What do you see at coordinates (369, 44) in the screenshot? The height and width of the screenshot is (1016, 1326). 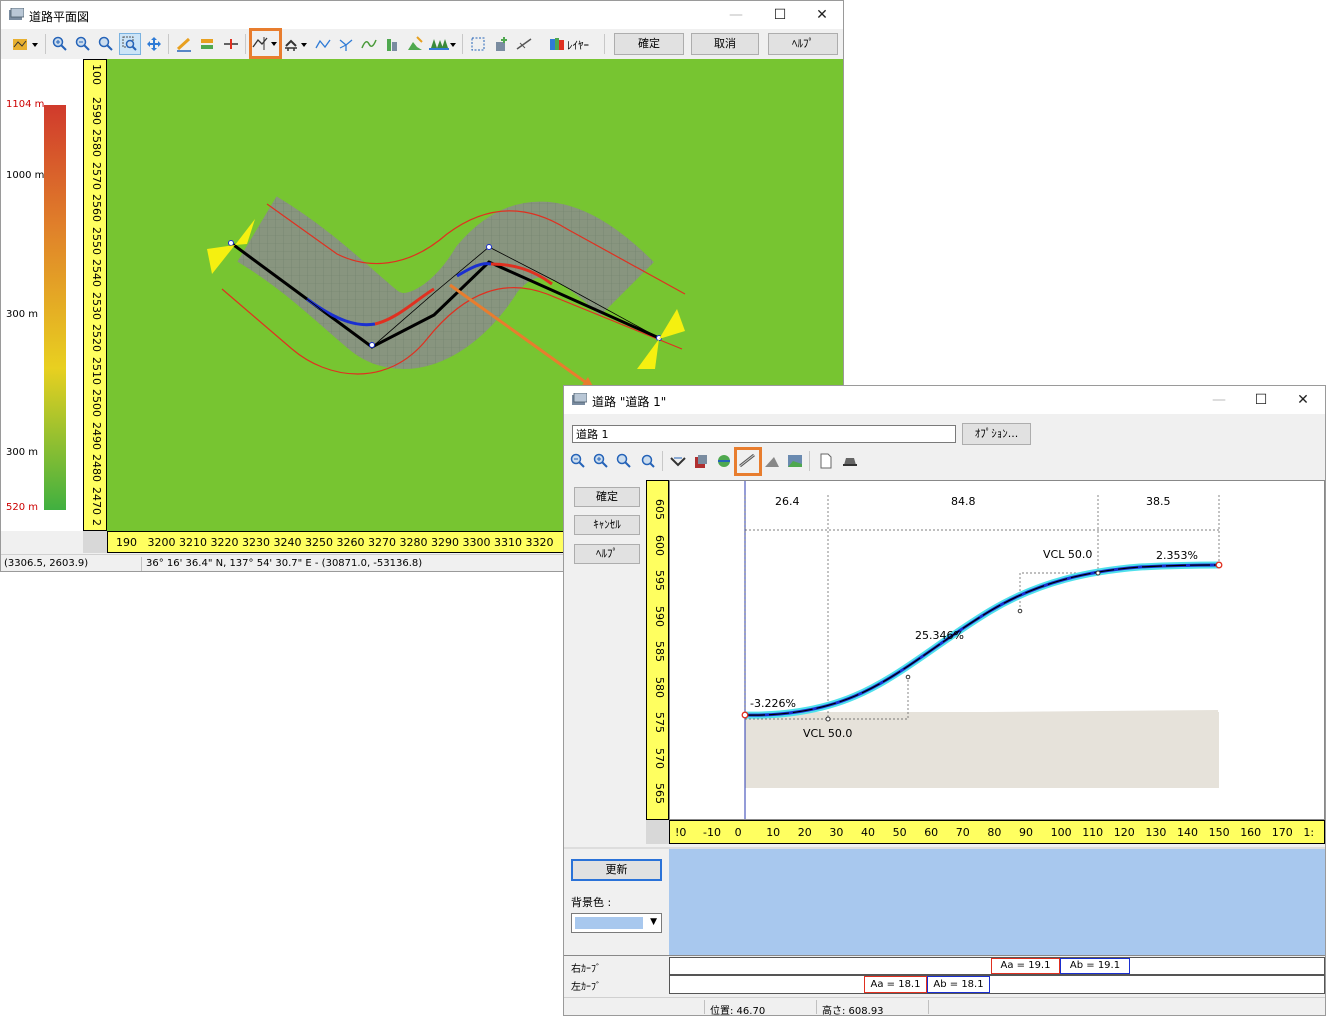 I see `curve-icon` at bounding box center [369, 44].